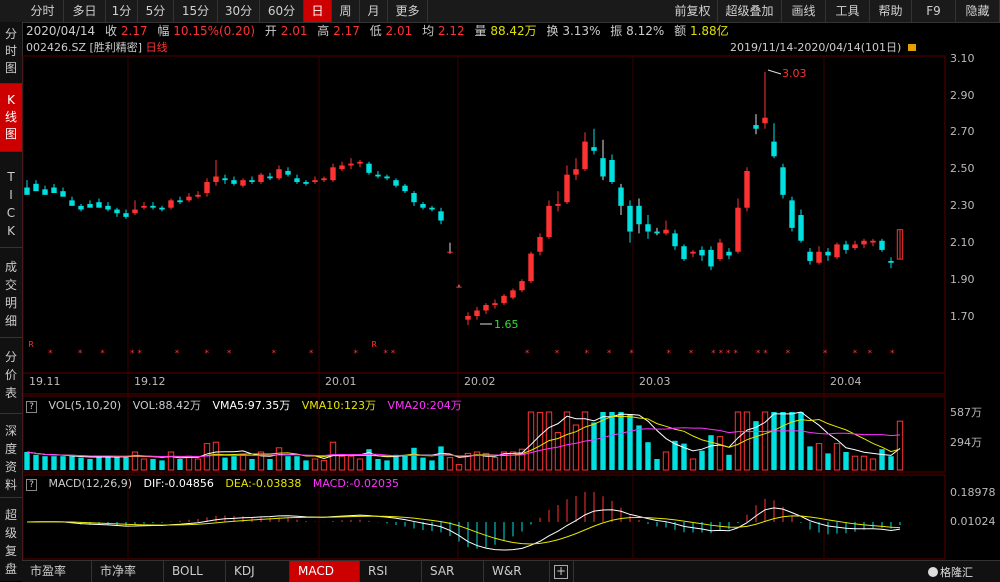 This screenshot has width=1000, height=582. What do you see at coordinates (258, 571) in the screenshot?
I see `tab-kdj: KDJ` at bounding box center [258, 571].